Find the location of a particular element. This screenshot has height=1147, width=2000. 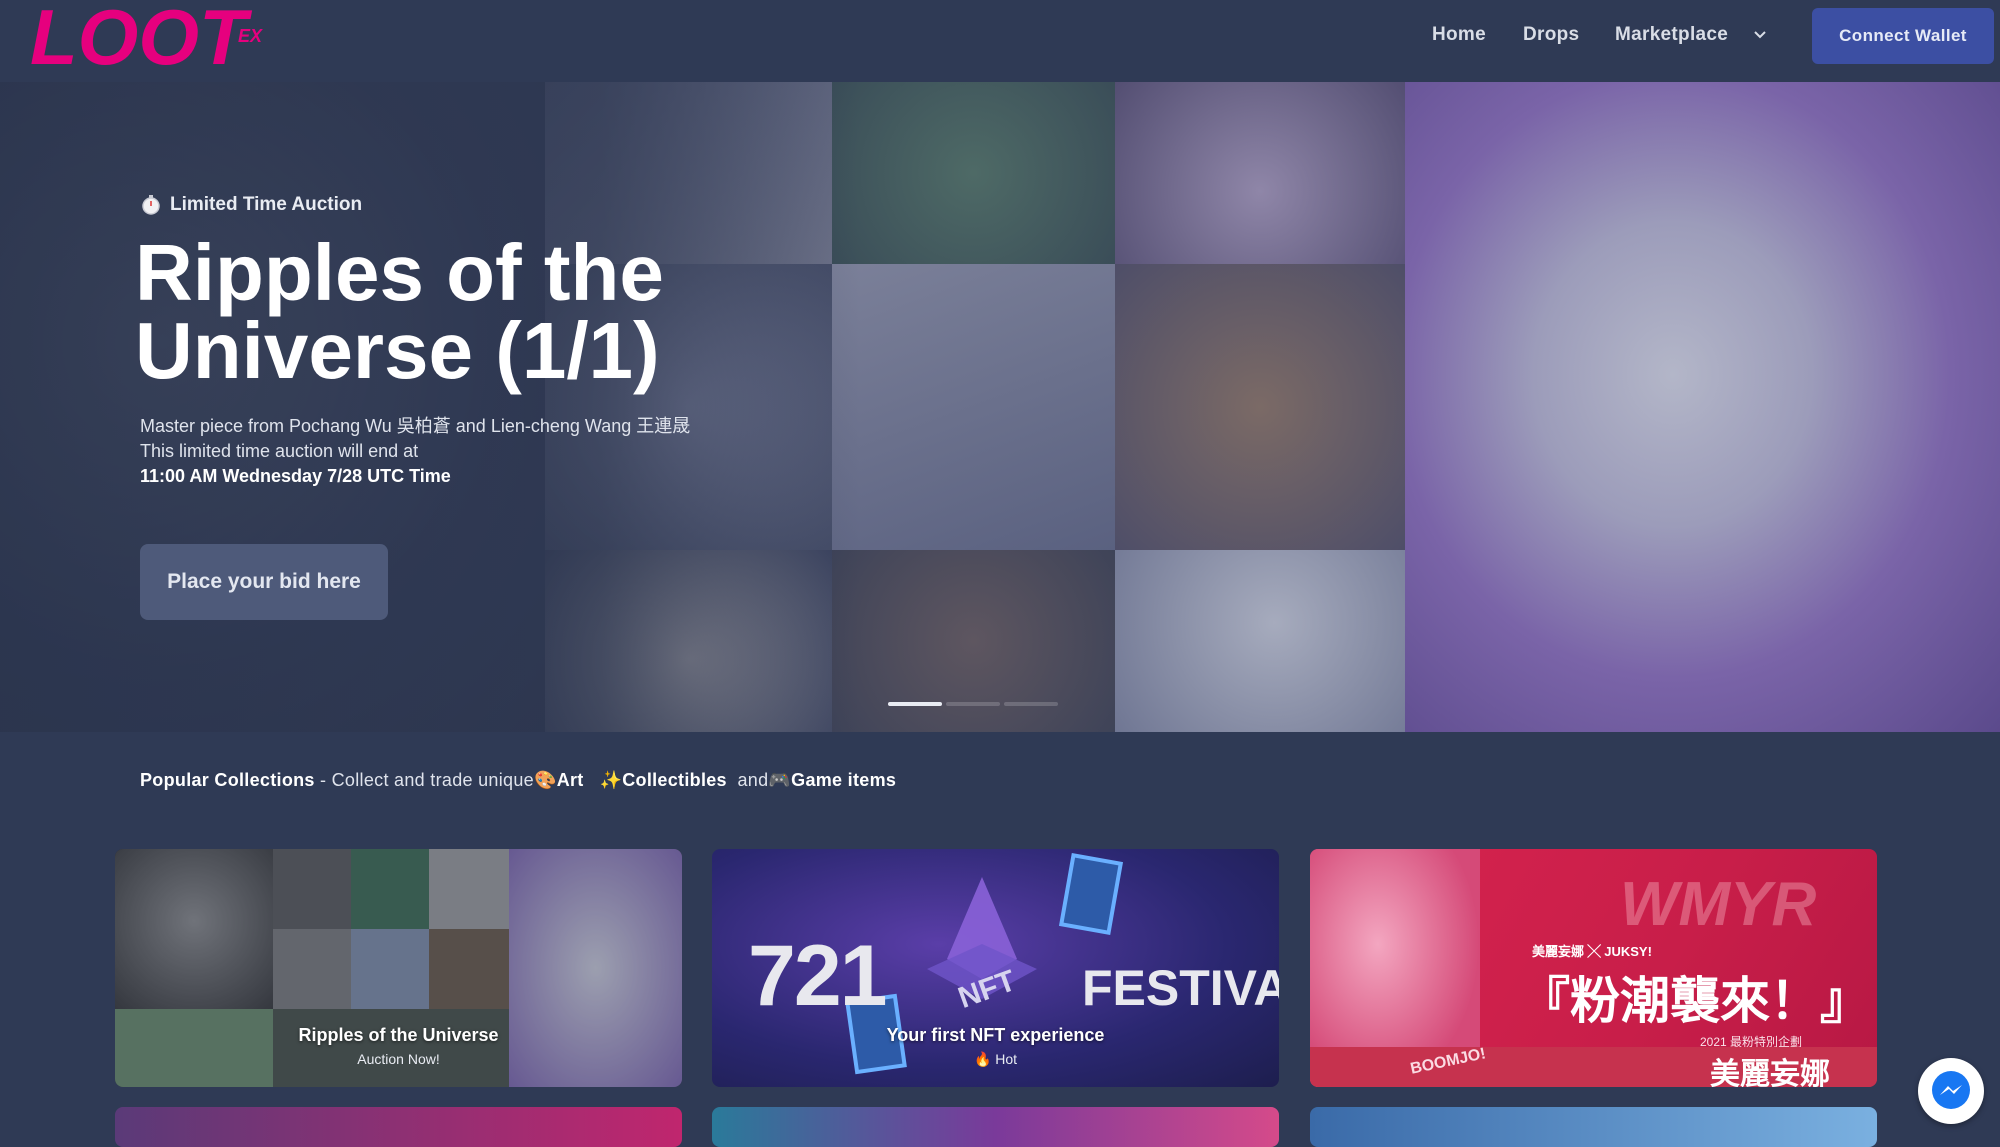

nav-marketplace: Marketplace is located at coordinates (1671, 35).